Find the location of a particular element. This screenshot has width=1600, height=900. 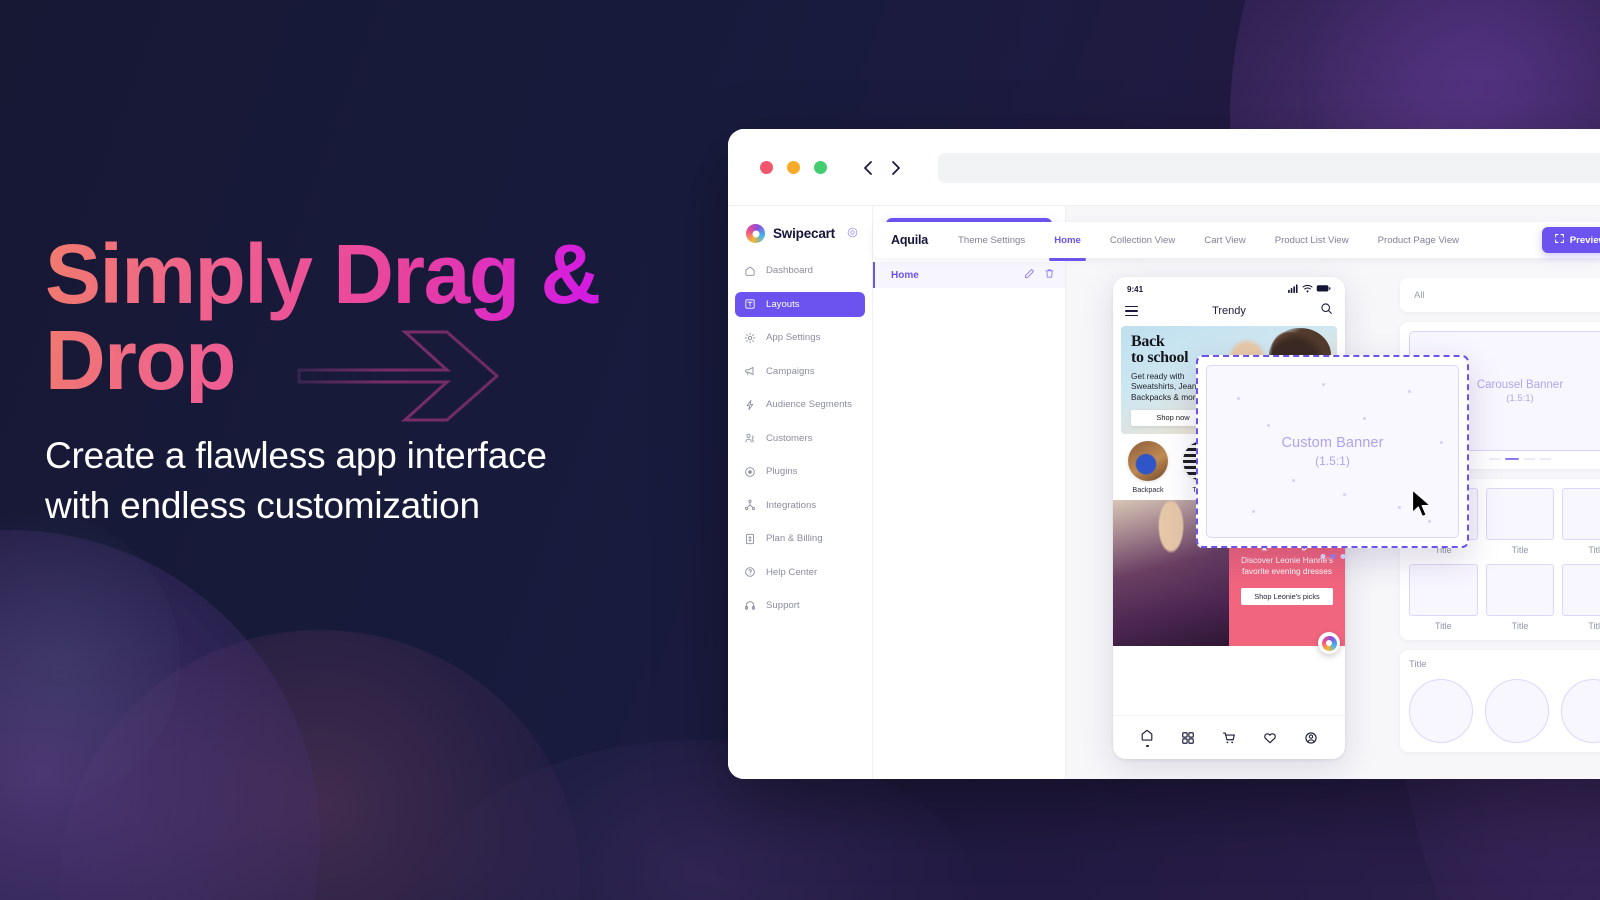

close-icon is located at coordinates (766, 167).